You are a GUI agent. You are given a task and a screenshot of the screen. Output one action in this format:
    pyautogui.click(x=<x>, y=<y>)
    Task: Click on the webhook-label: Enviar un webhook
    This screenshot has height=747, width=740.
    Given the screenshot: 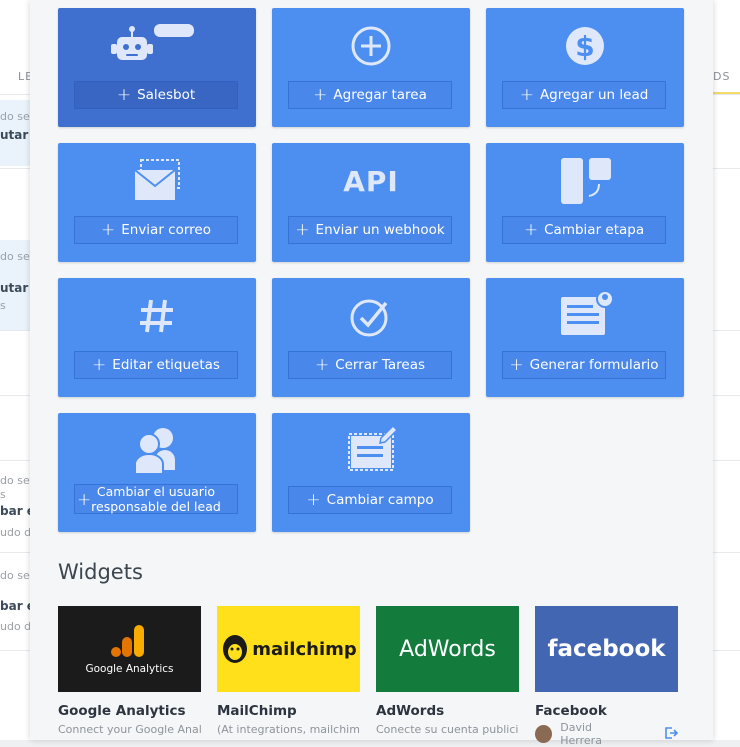 What is the action you would take?
    pyautogui.click(x=380, y=230)
    